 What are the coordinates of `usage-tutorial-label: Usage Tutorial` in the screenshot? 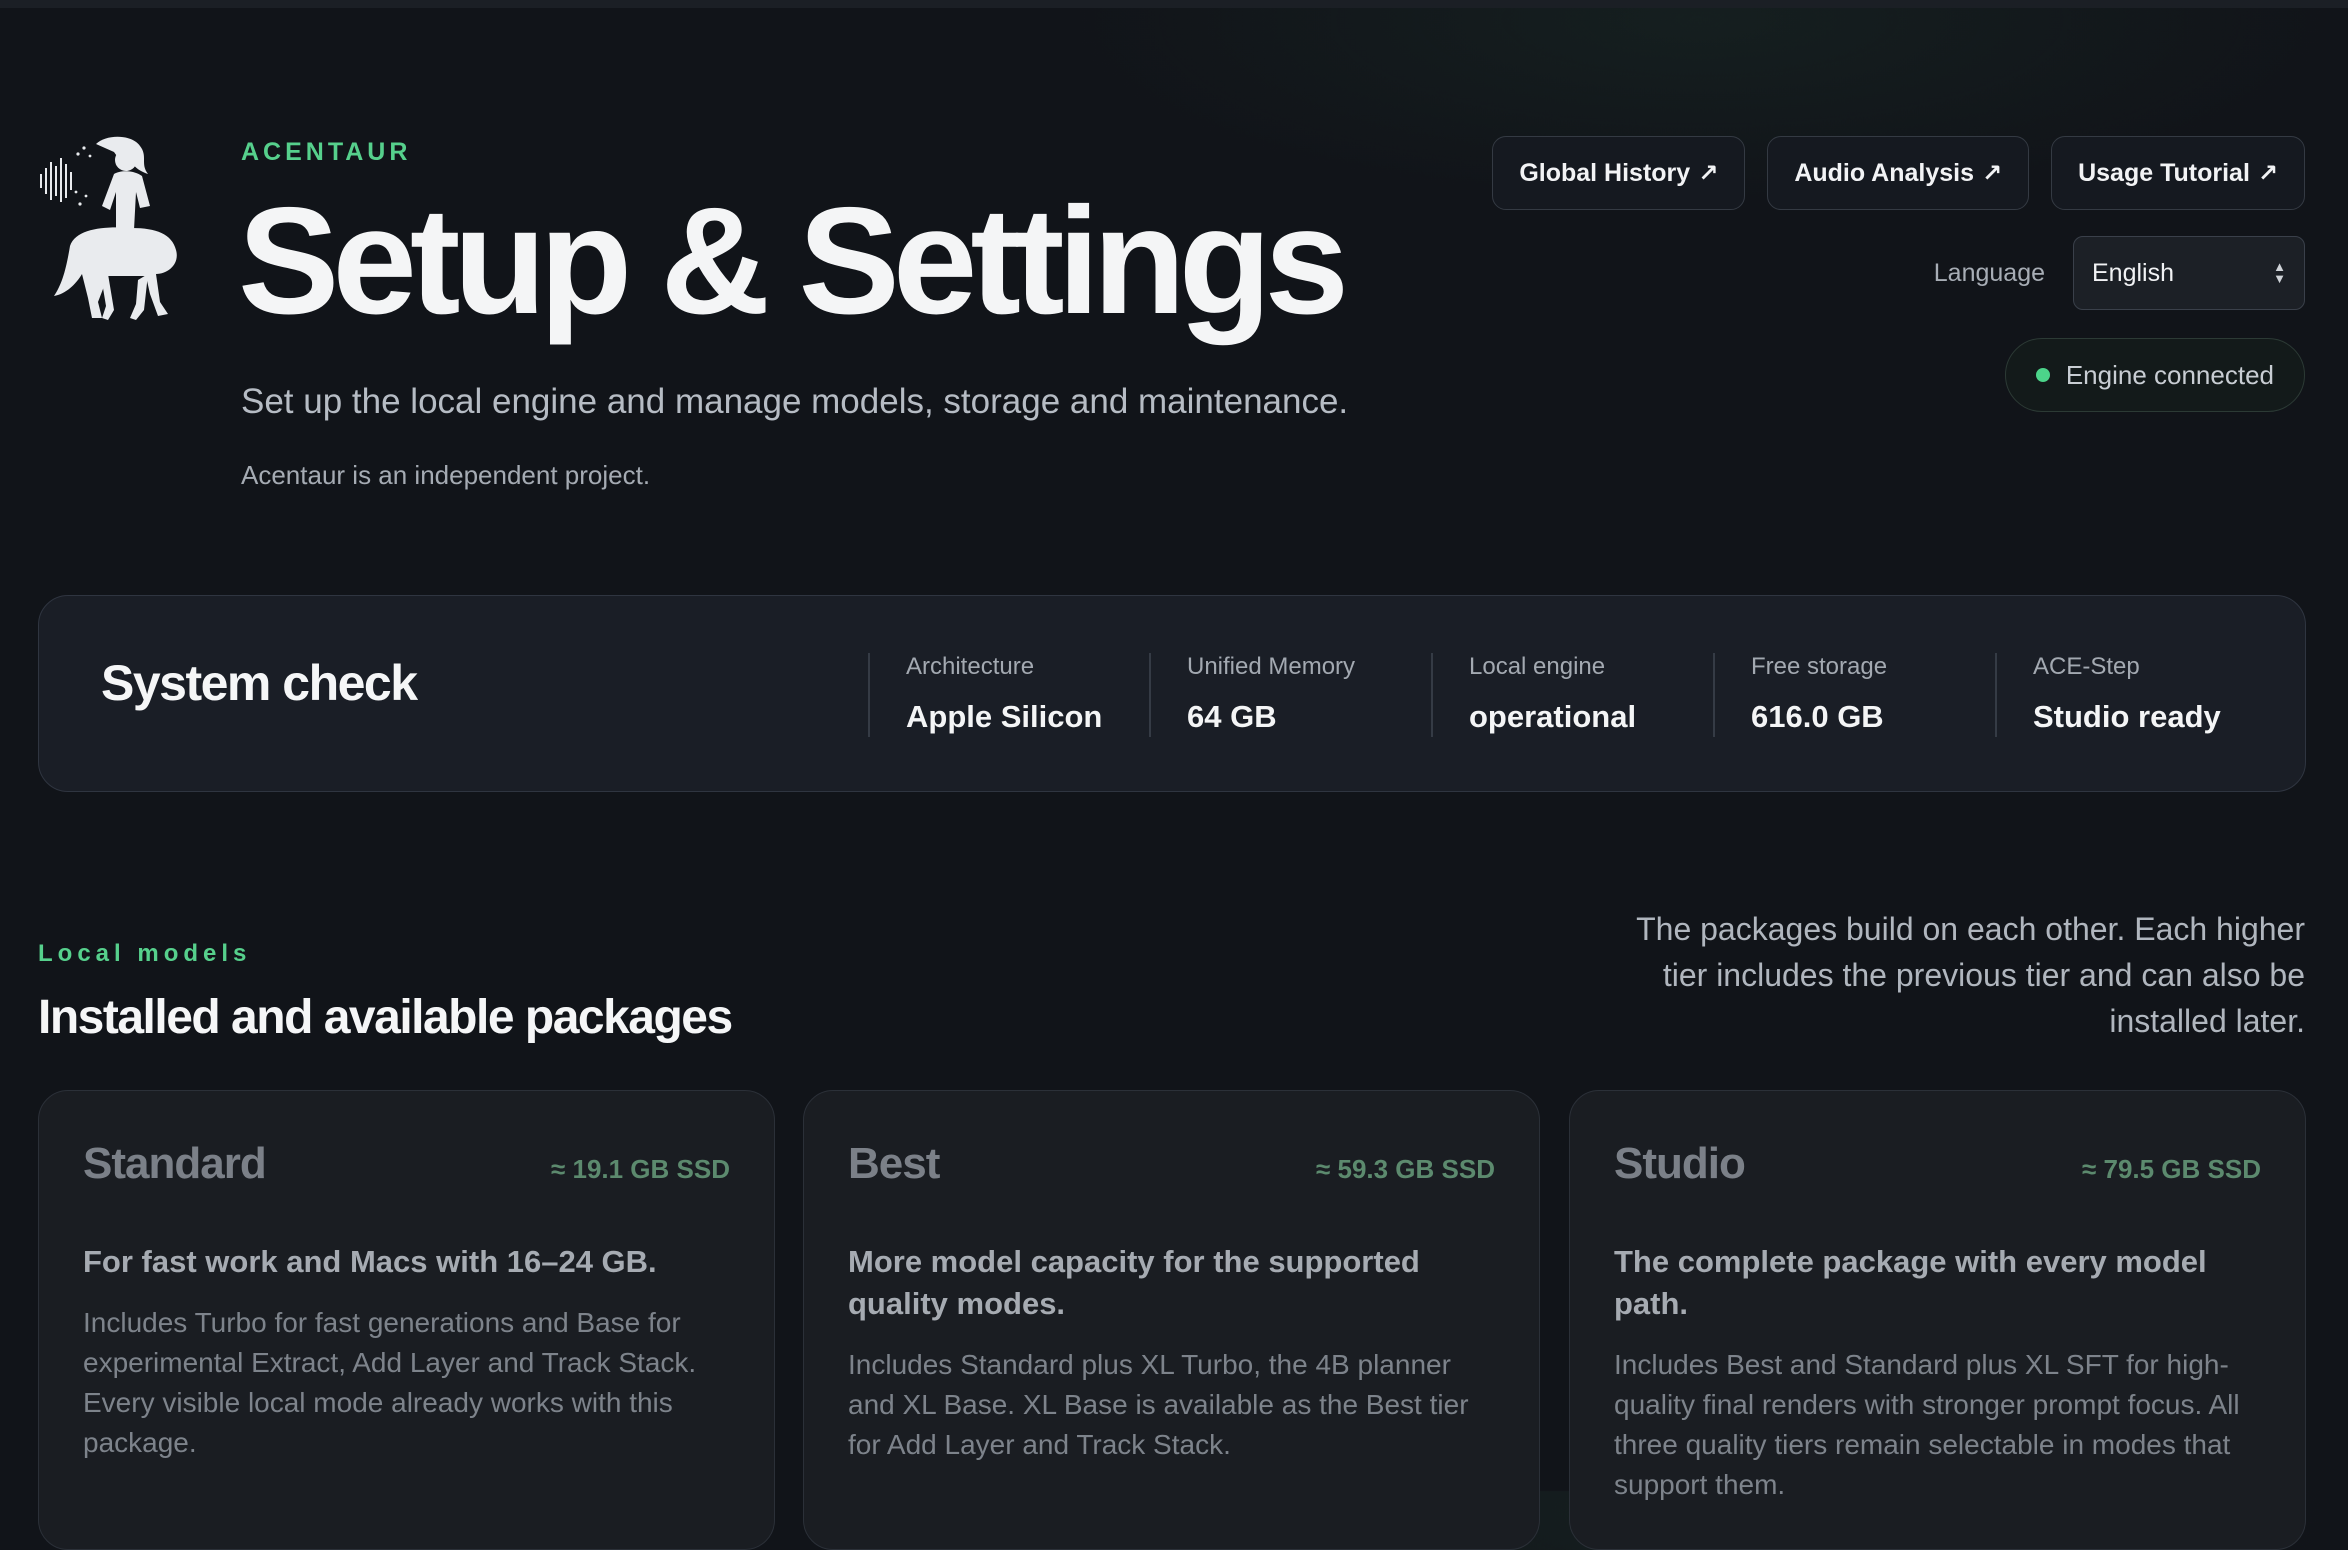 It's located at (2164, 172).